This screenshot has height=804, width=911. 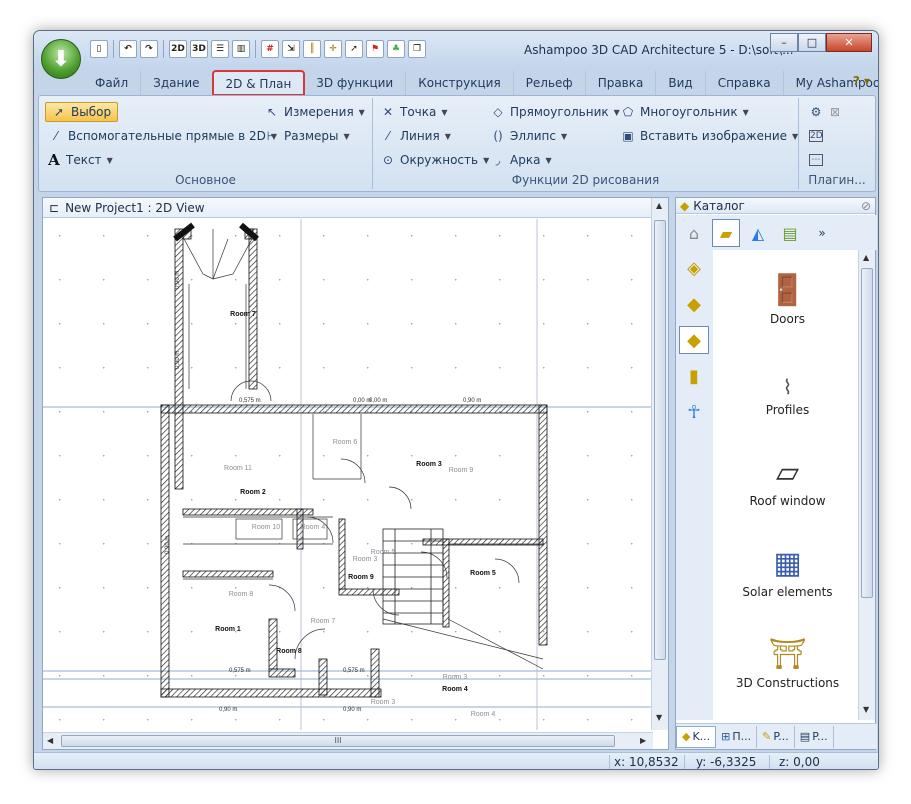 What do you see at coordinates (270, 49) in the screenshot?
I see `grid-icon: #` at bounding box center [270, 49].